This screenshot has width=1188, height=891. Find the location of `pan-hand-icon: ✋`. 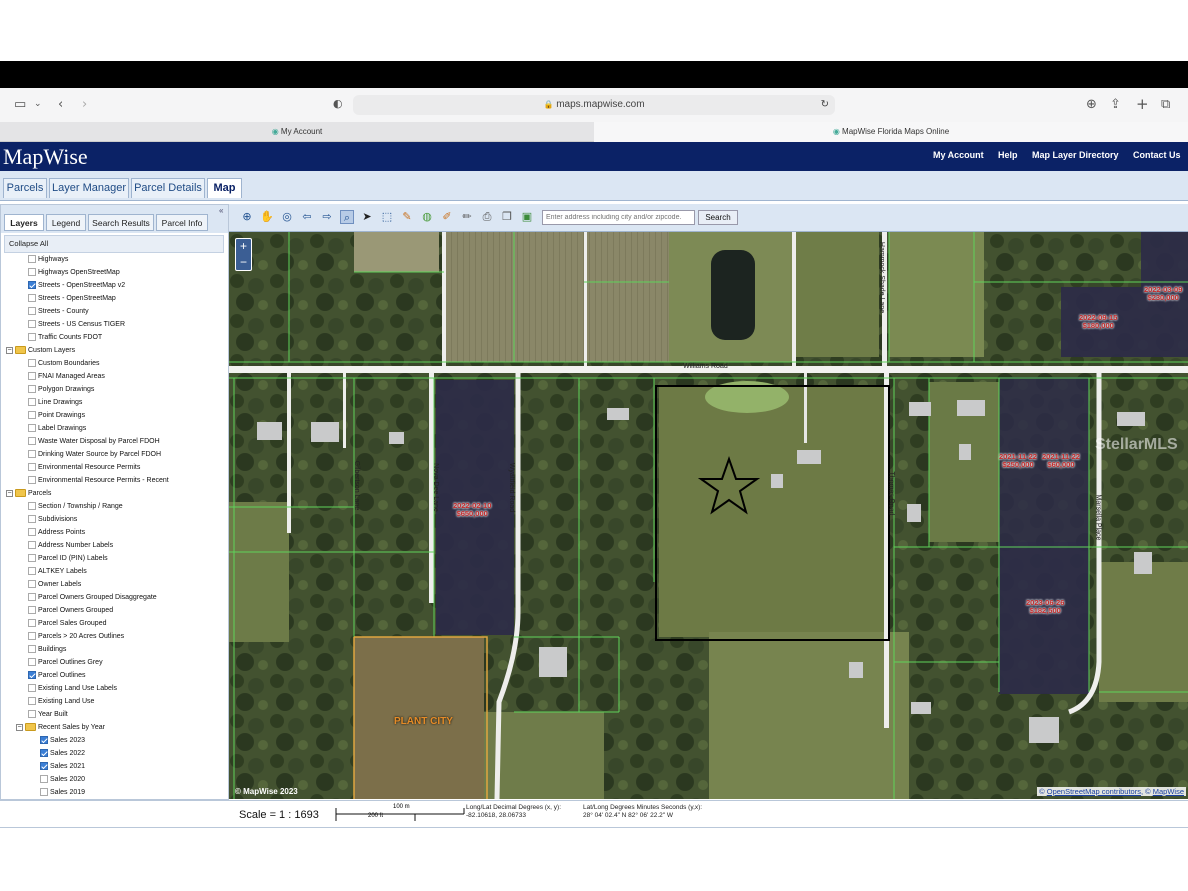

pan-hand-icon: ✋ is located at coordinates (267, 217).